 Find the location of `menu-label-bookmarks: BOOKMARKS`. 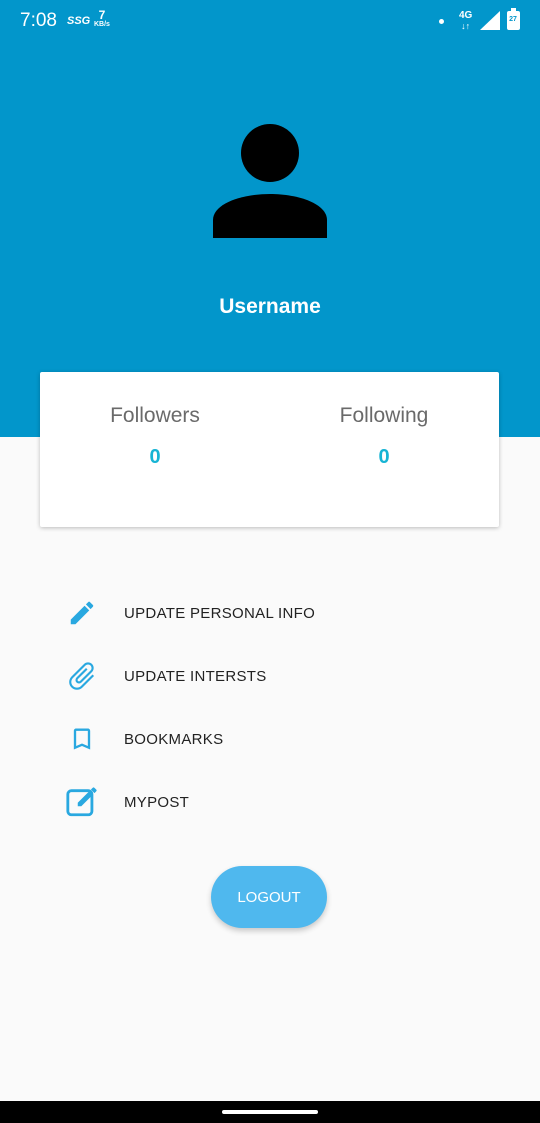

menu-label-bookmarks: BOOKMARKS is located at coordinates (174, 739).